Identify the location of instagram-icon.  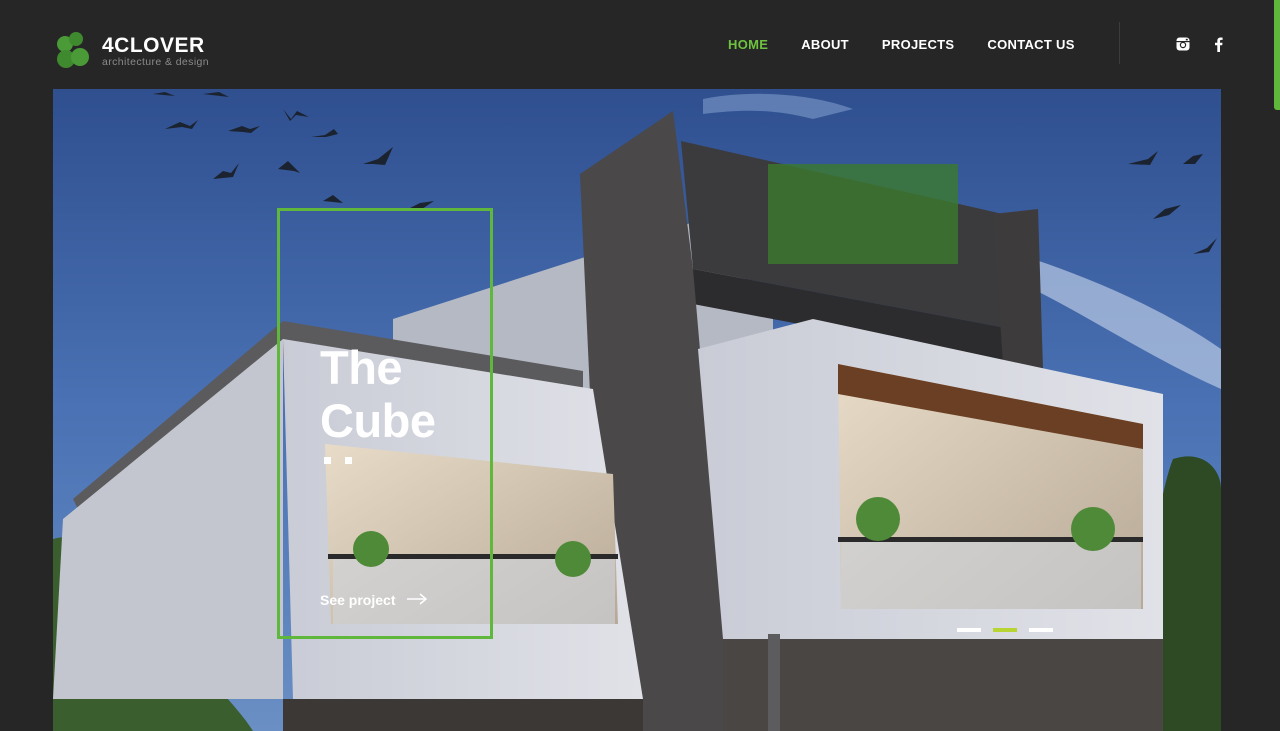
(1183, 44).